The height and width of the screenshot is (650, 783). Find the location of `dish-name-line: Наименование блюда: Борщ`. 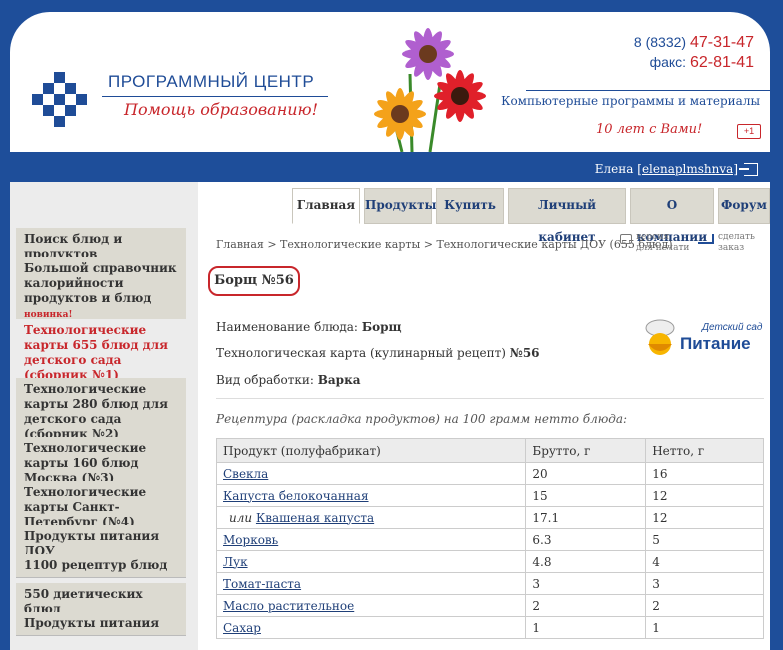

dish-name-line: Наименование блюда: Борщ is located at coordinates (309, 327).